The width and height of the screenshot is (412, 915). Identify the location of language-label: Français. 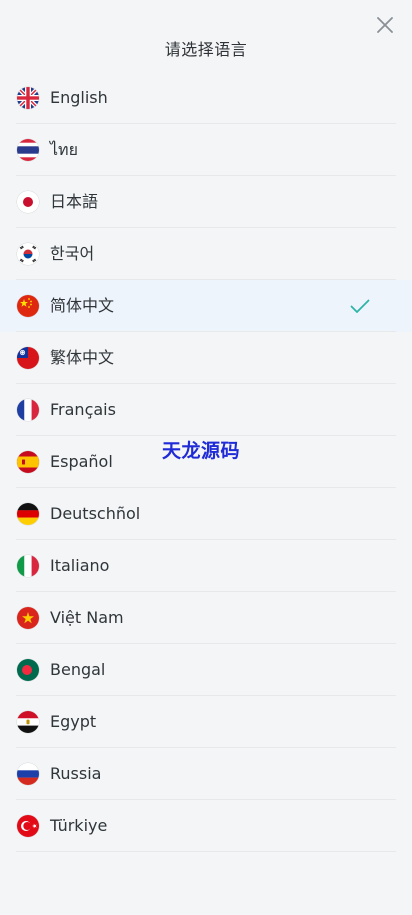
(83, 409).